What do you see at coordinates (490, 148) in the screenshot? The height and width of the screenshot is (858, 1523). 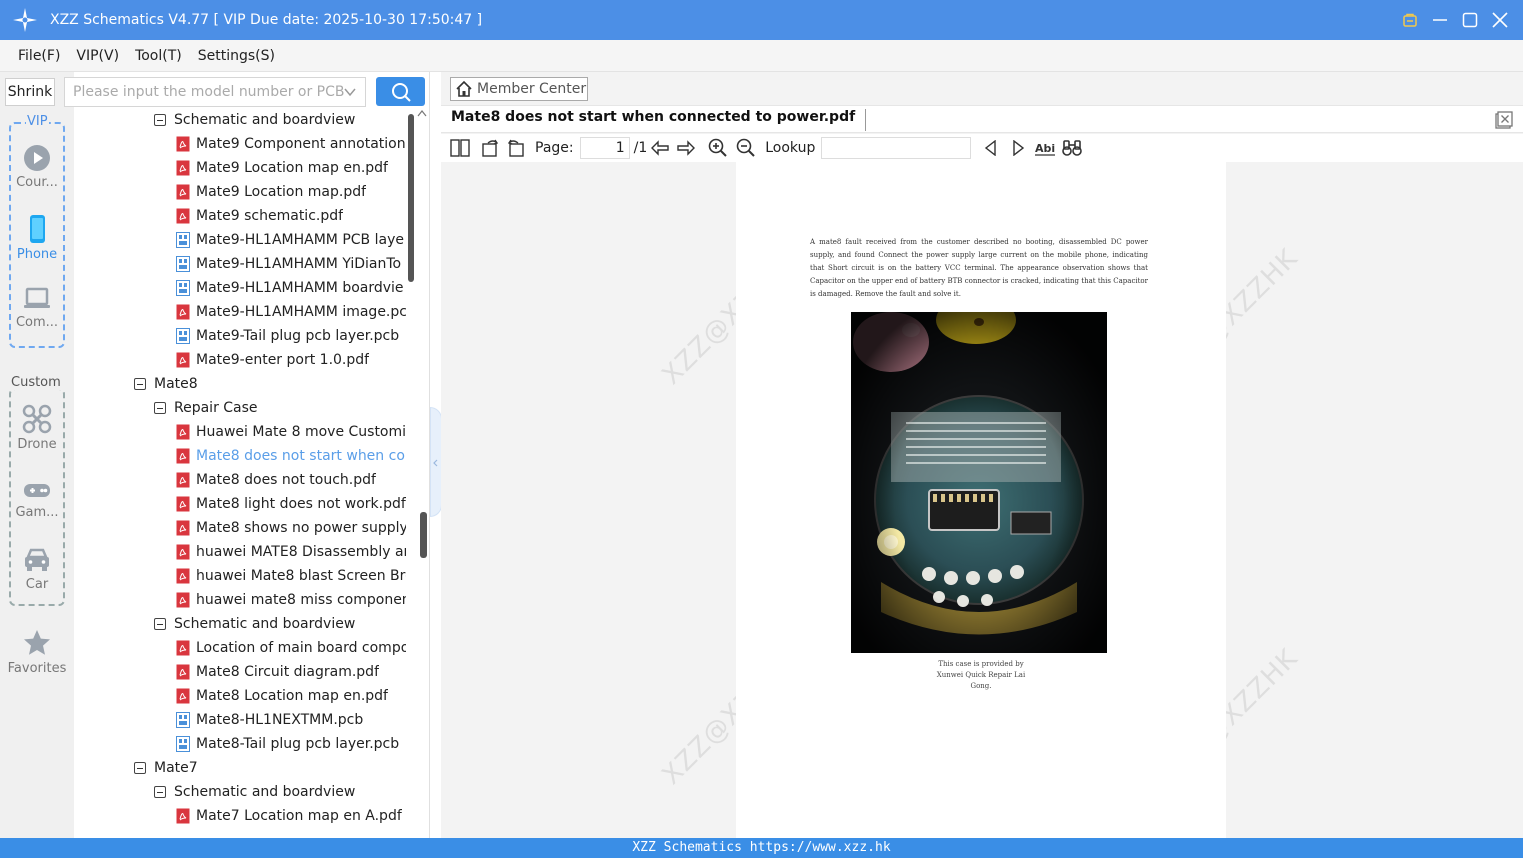 I see `rotate-right-icon` at bounding box center [490, 148].